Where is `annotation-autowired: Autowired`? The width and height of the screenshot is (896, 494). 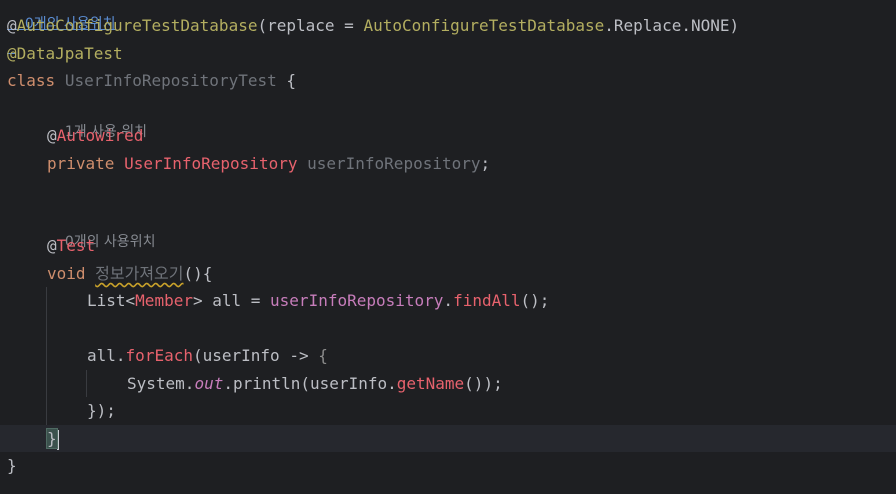
annotation-autowired: Autowired is located at coordinates (100, 135).